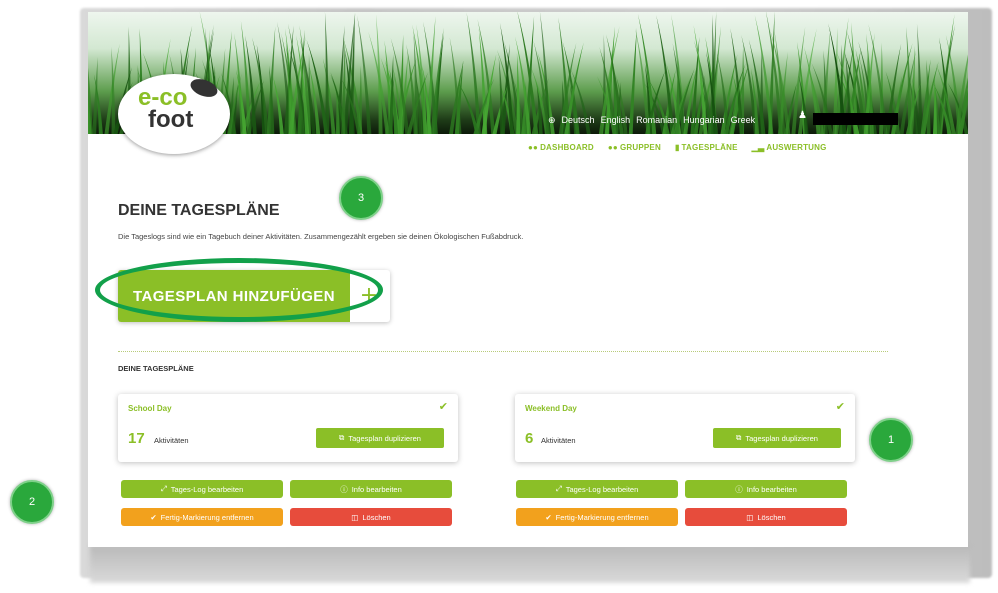 The image size is (998, 593). Describe the element at coordinates (156, 368) in the screenshot. I see `section-title: DEINE TAGESPLÄNE` at that location.